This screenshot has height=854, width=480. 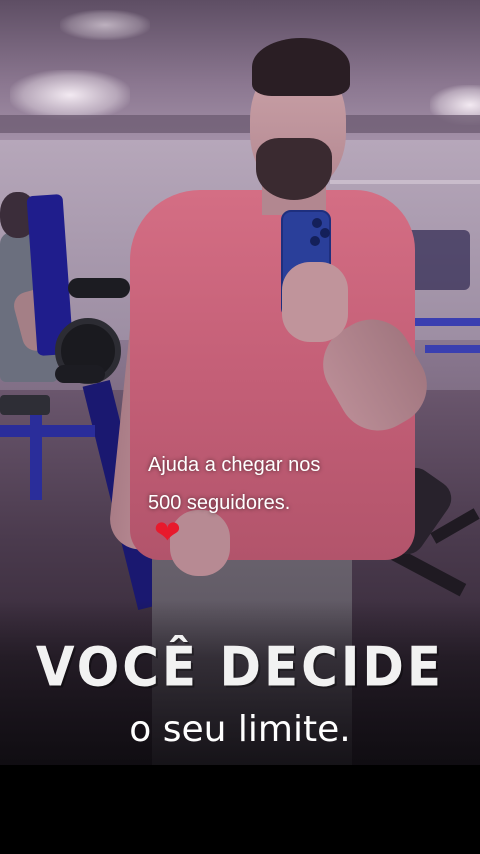 I want to click on caption-line-2: 500 seguidores. ❤, so click(x=298, y=517).